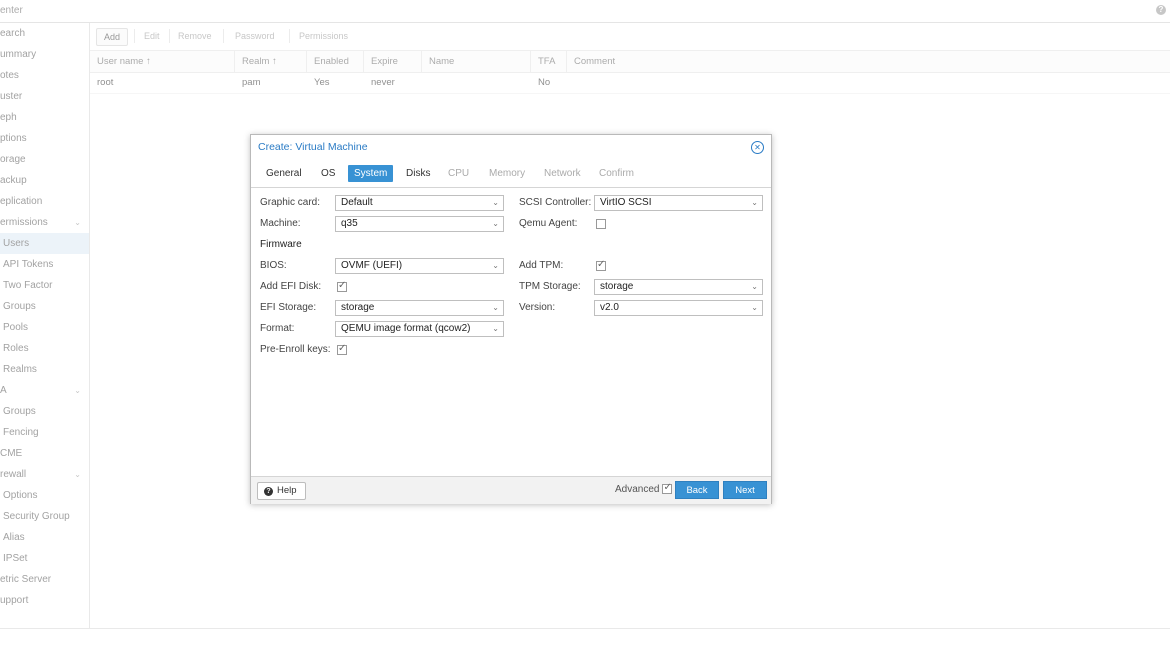  What do you see at coordinates (745, 490) in the screenshot?
I see `next-button: Next` at bounding box center [745, 490].